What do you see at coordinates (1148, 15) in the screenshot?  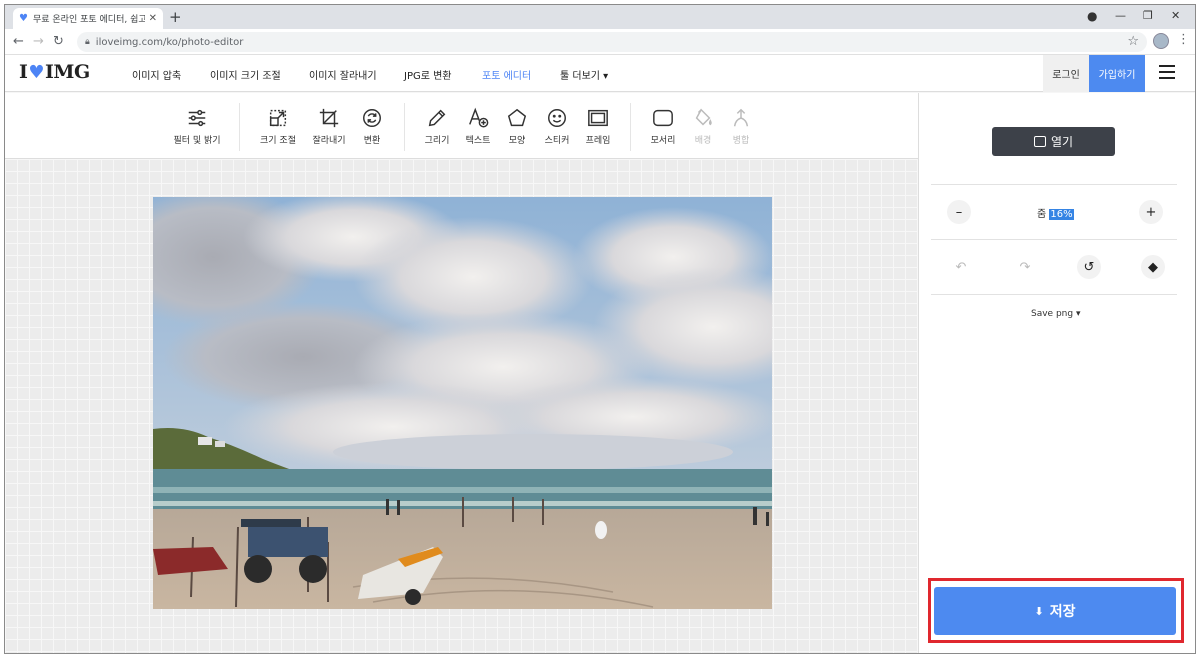 I see `restore-icon: ❐` at bounding box center [1148, 15].